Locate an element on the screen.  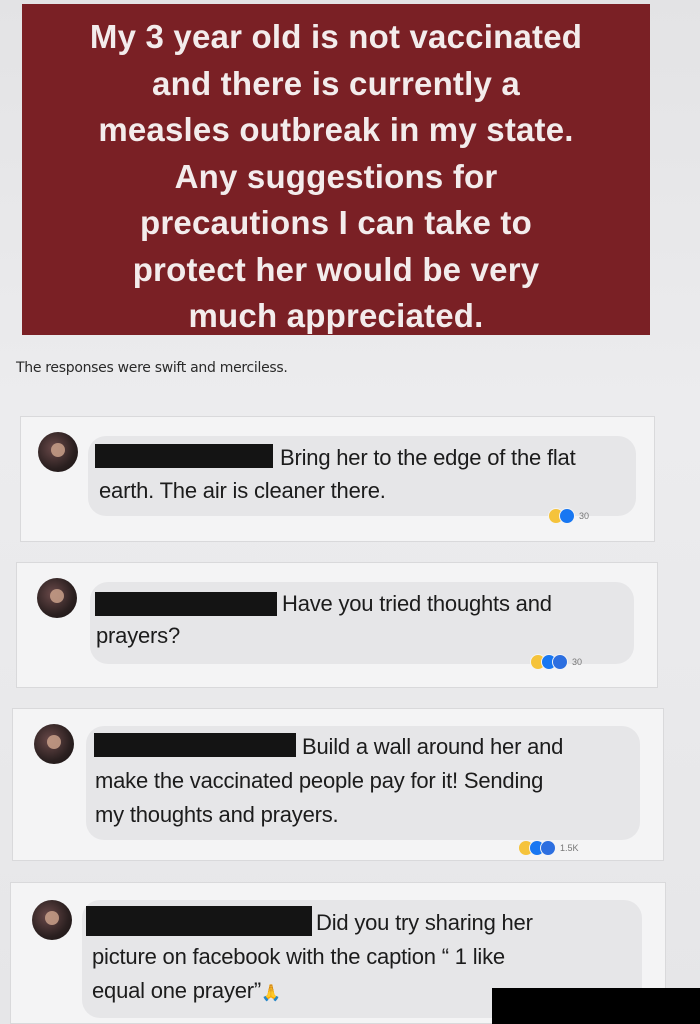
like-reaction-icon is located at coordinates (567, 516).